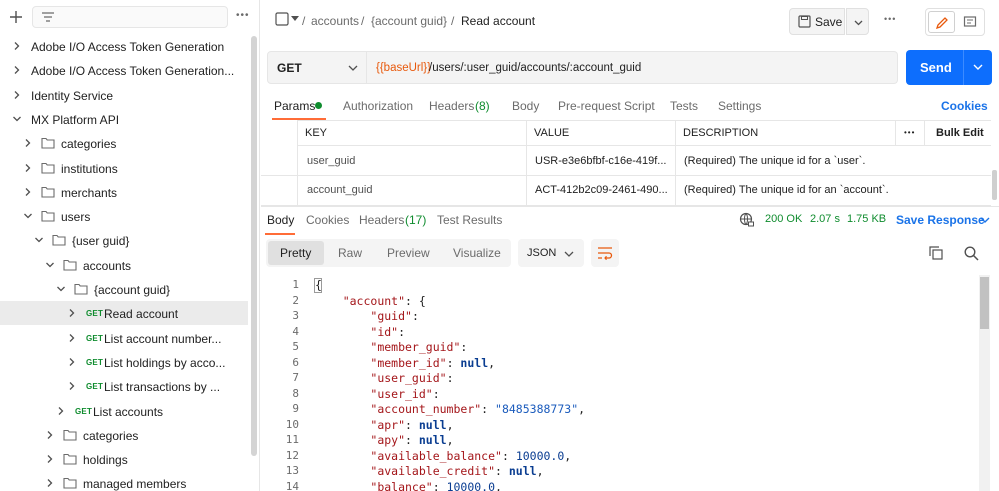 This screenshot has width=999, height=491. What do you see at coordinates (605, 253) in the screenshot?
I see `wrap-lines-button` at bounding box center [605, 253].